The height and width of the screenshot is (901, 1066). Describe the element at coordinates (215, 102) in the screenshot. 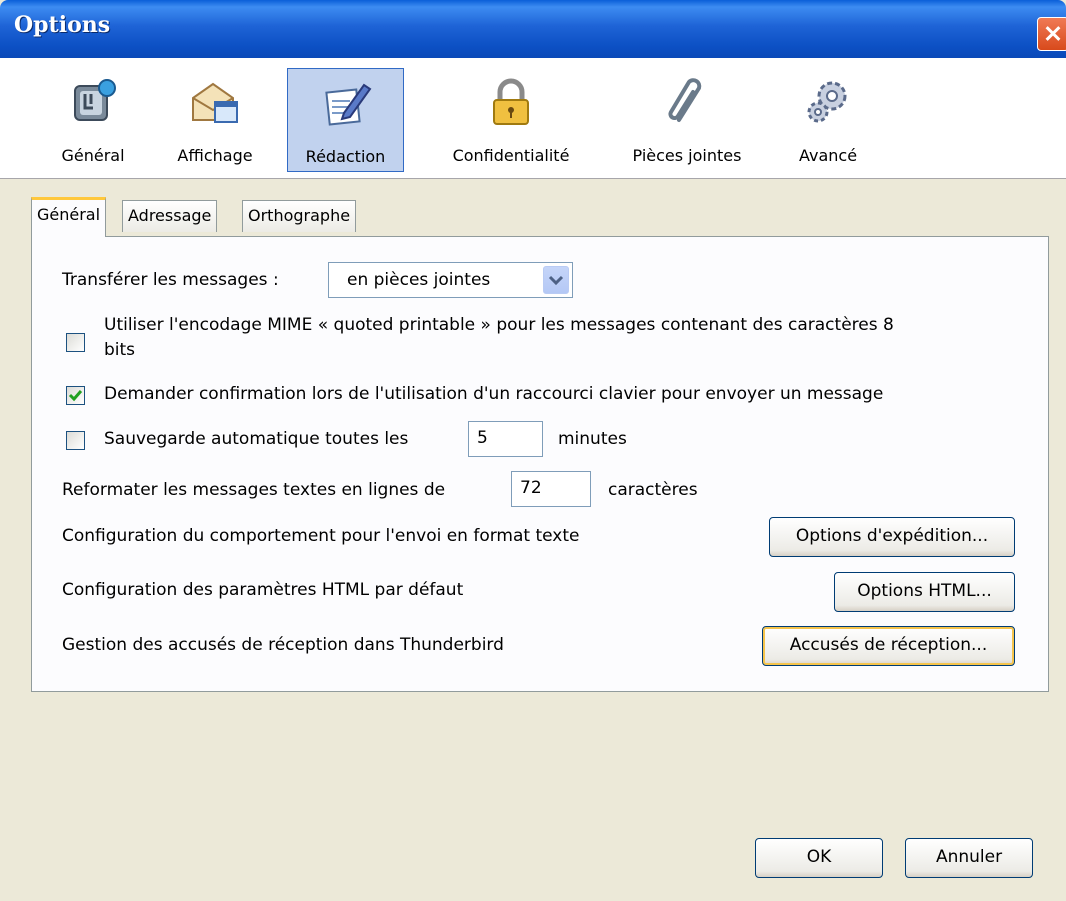

I see `display-icon` at that location.